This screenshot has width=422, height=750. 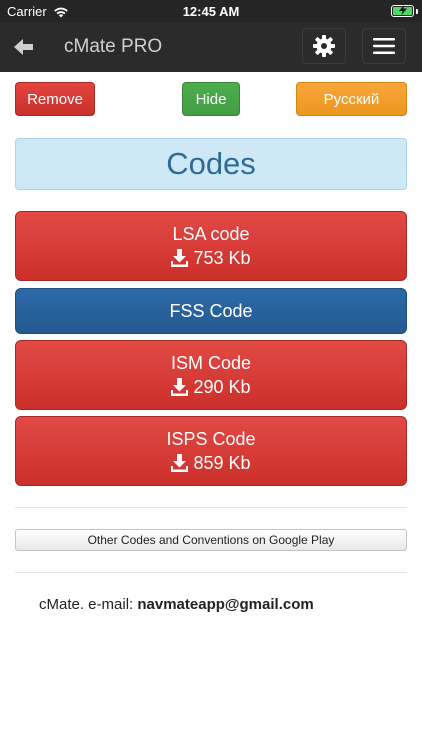 I want to click on back-button, so click(x=25, y=47).